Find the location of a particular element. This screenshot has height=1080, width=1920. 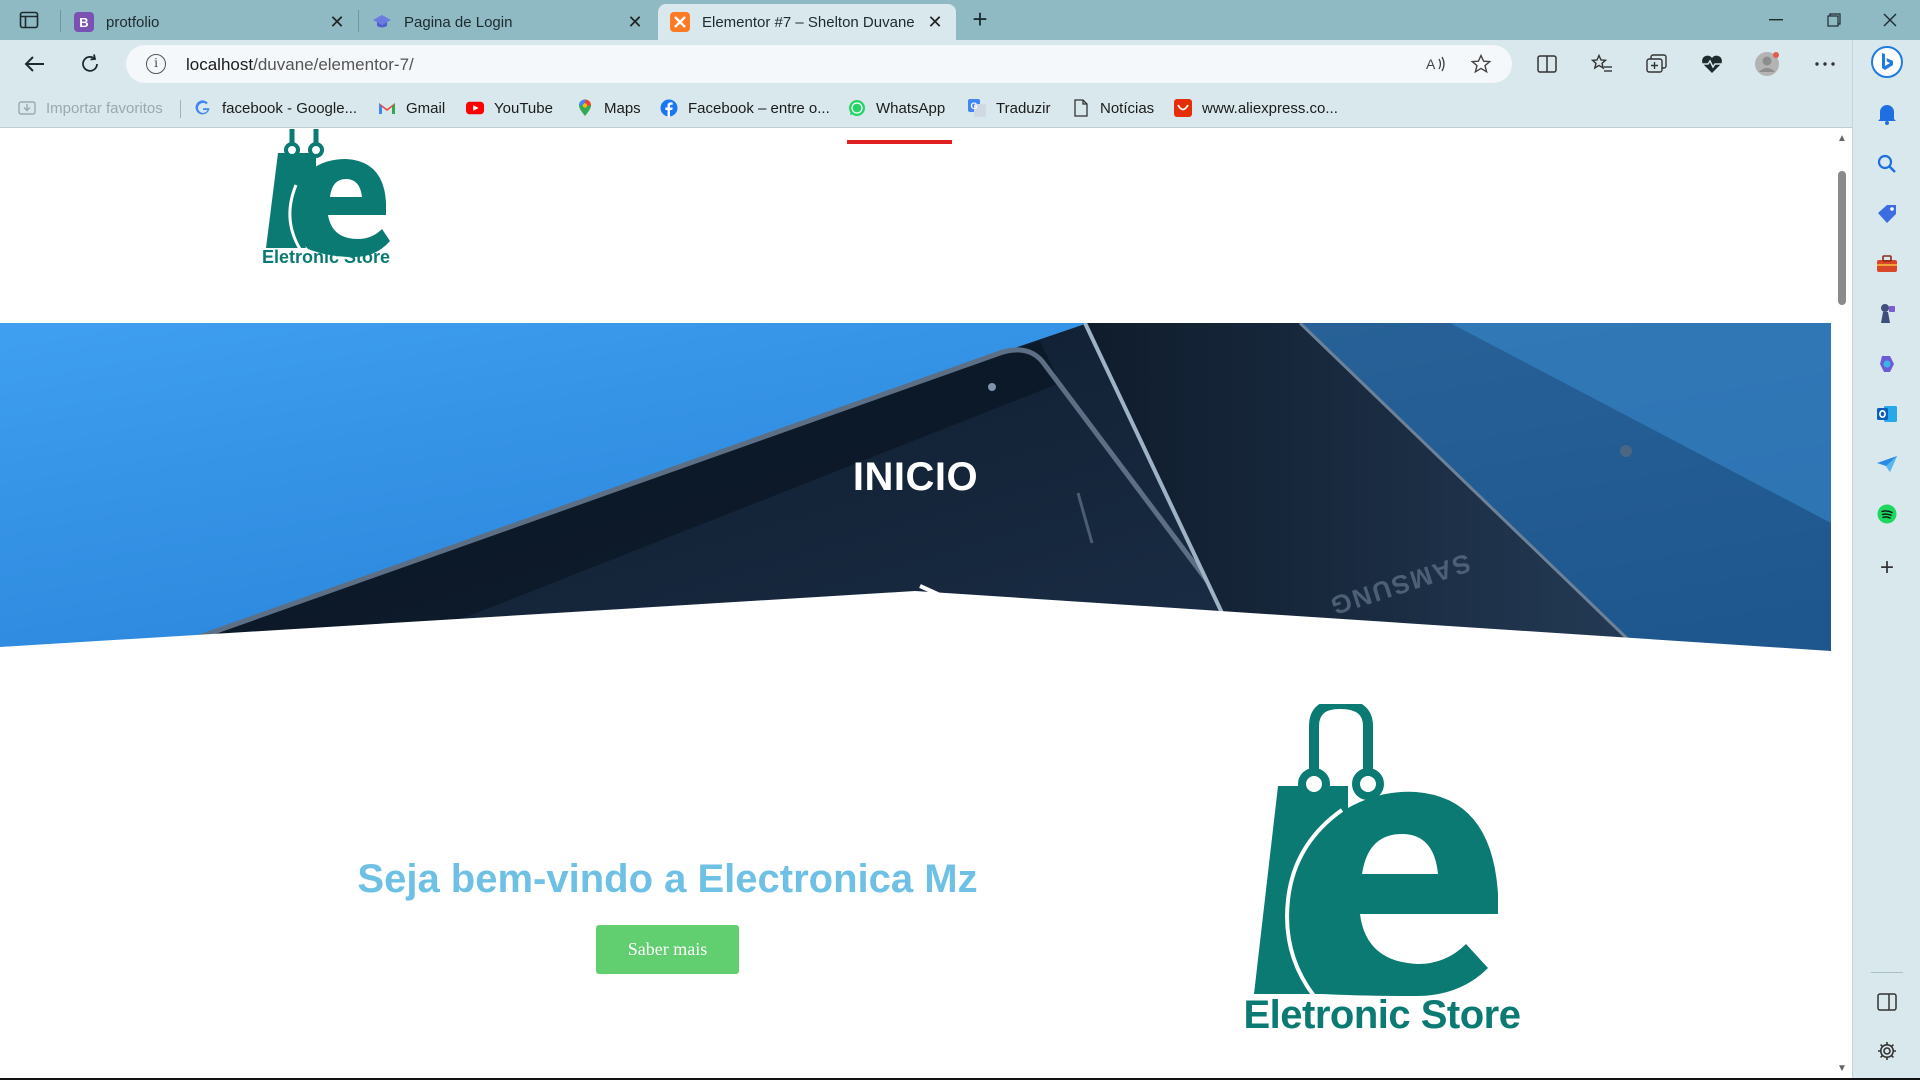

search-sidebar-button is located at coordinates (1887, 164).